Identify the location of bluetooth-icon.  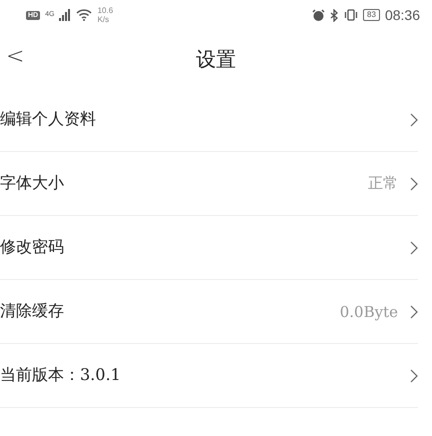
(335, 15).